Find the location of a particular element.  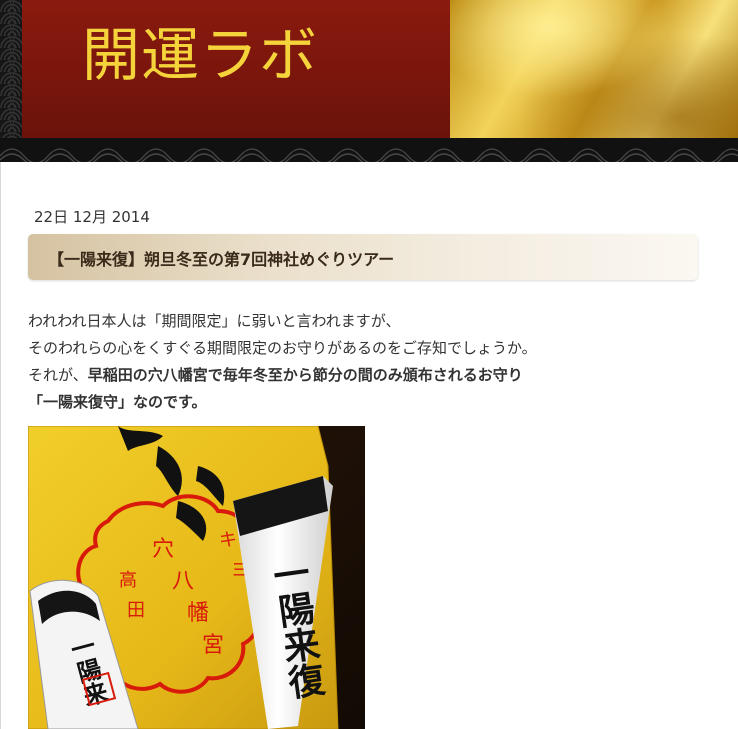

post-title-bar: 【一陽来復】朔旦冬至の第7回神社めぐりツアー is located at coordinates (363, 257).